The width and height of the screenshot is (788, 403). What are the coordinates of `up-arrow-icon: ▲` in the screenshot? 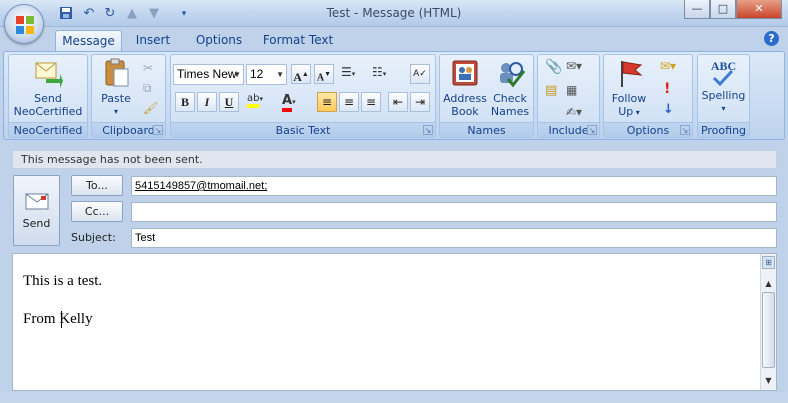 It's located at (132, 14).